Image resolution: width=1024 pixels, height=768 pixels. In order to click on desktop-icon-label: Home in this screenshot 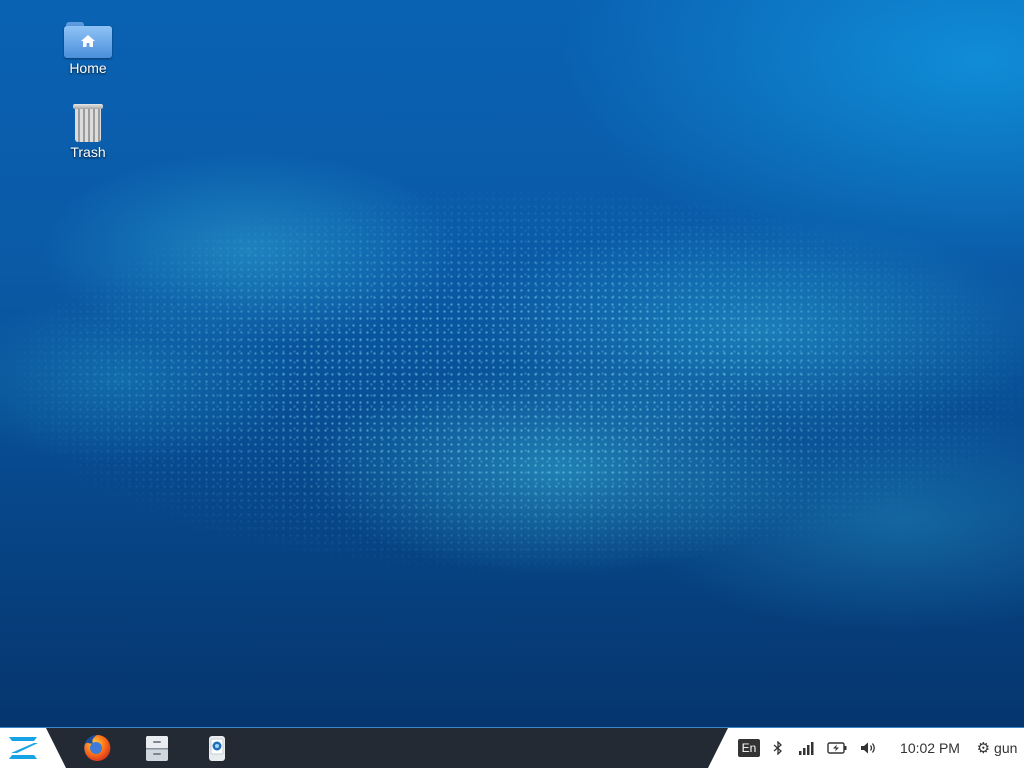, I will do `click(88, 68)`.